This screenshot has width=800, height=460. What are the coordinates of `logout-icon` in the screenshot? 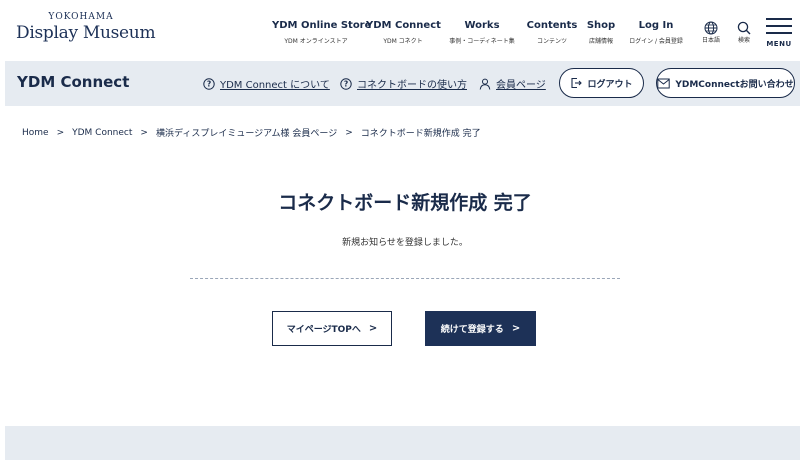 It's located at (577, 83).